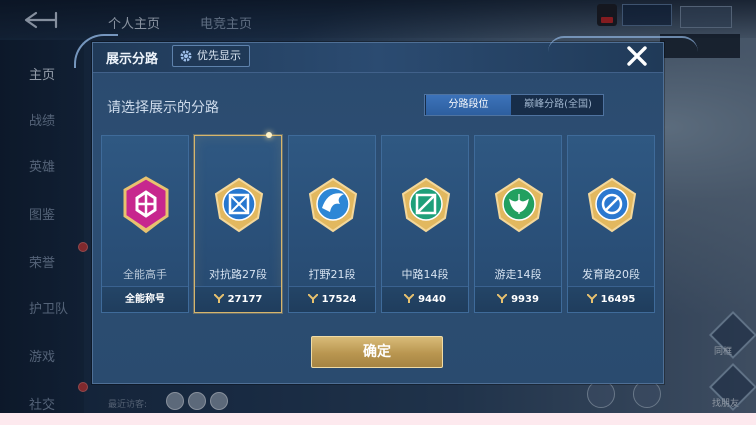  I want to click on lane-card-label: 打野21段, so click(332, 274).